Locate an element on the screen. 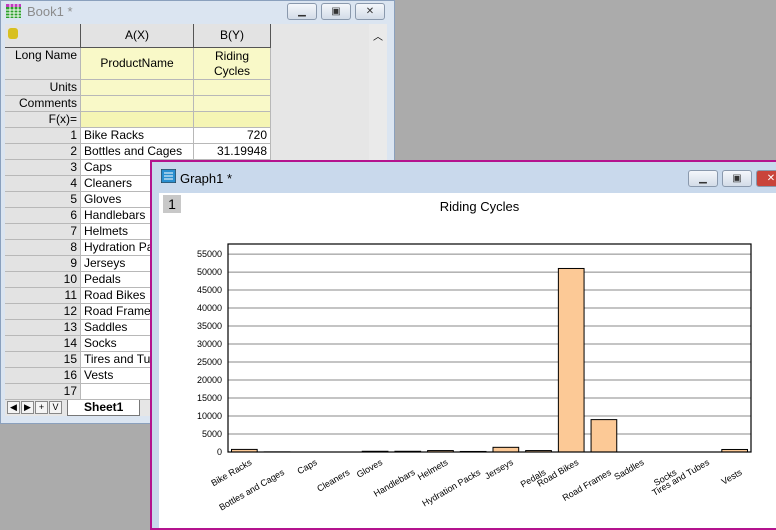  graph-icon is located at coordinates (168, 176).